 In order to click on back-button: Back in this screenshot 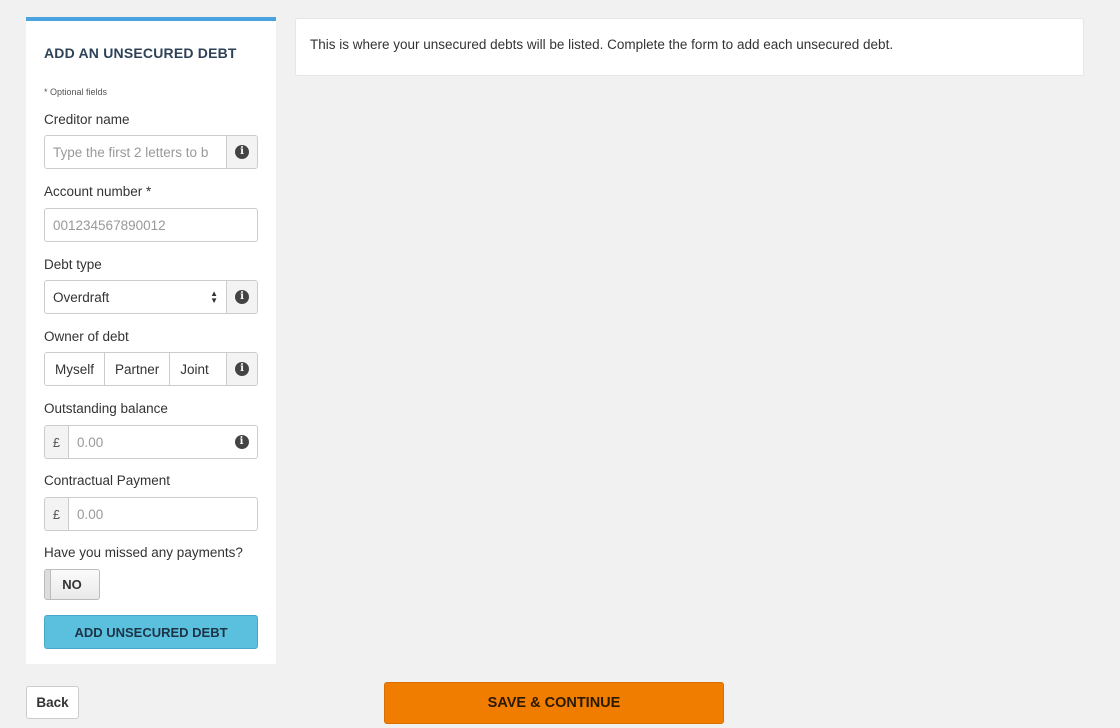, I will do `click(52, 702)`.